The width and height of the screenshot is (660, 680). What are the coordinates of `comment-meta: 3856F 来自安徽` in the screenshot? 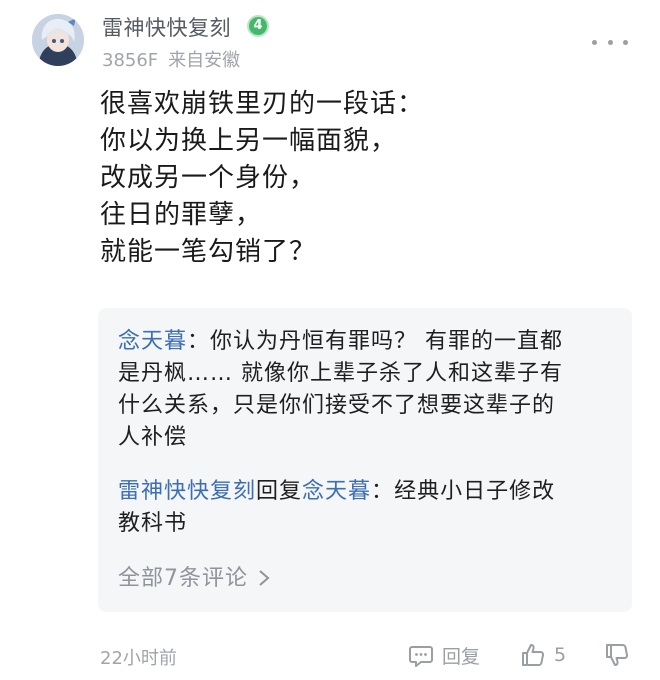 It's located at (171, 59).